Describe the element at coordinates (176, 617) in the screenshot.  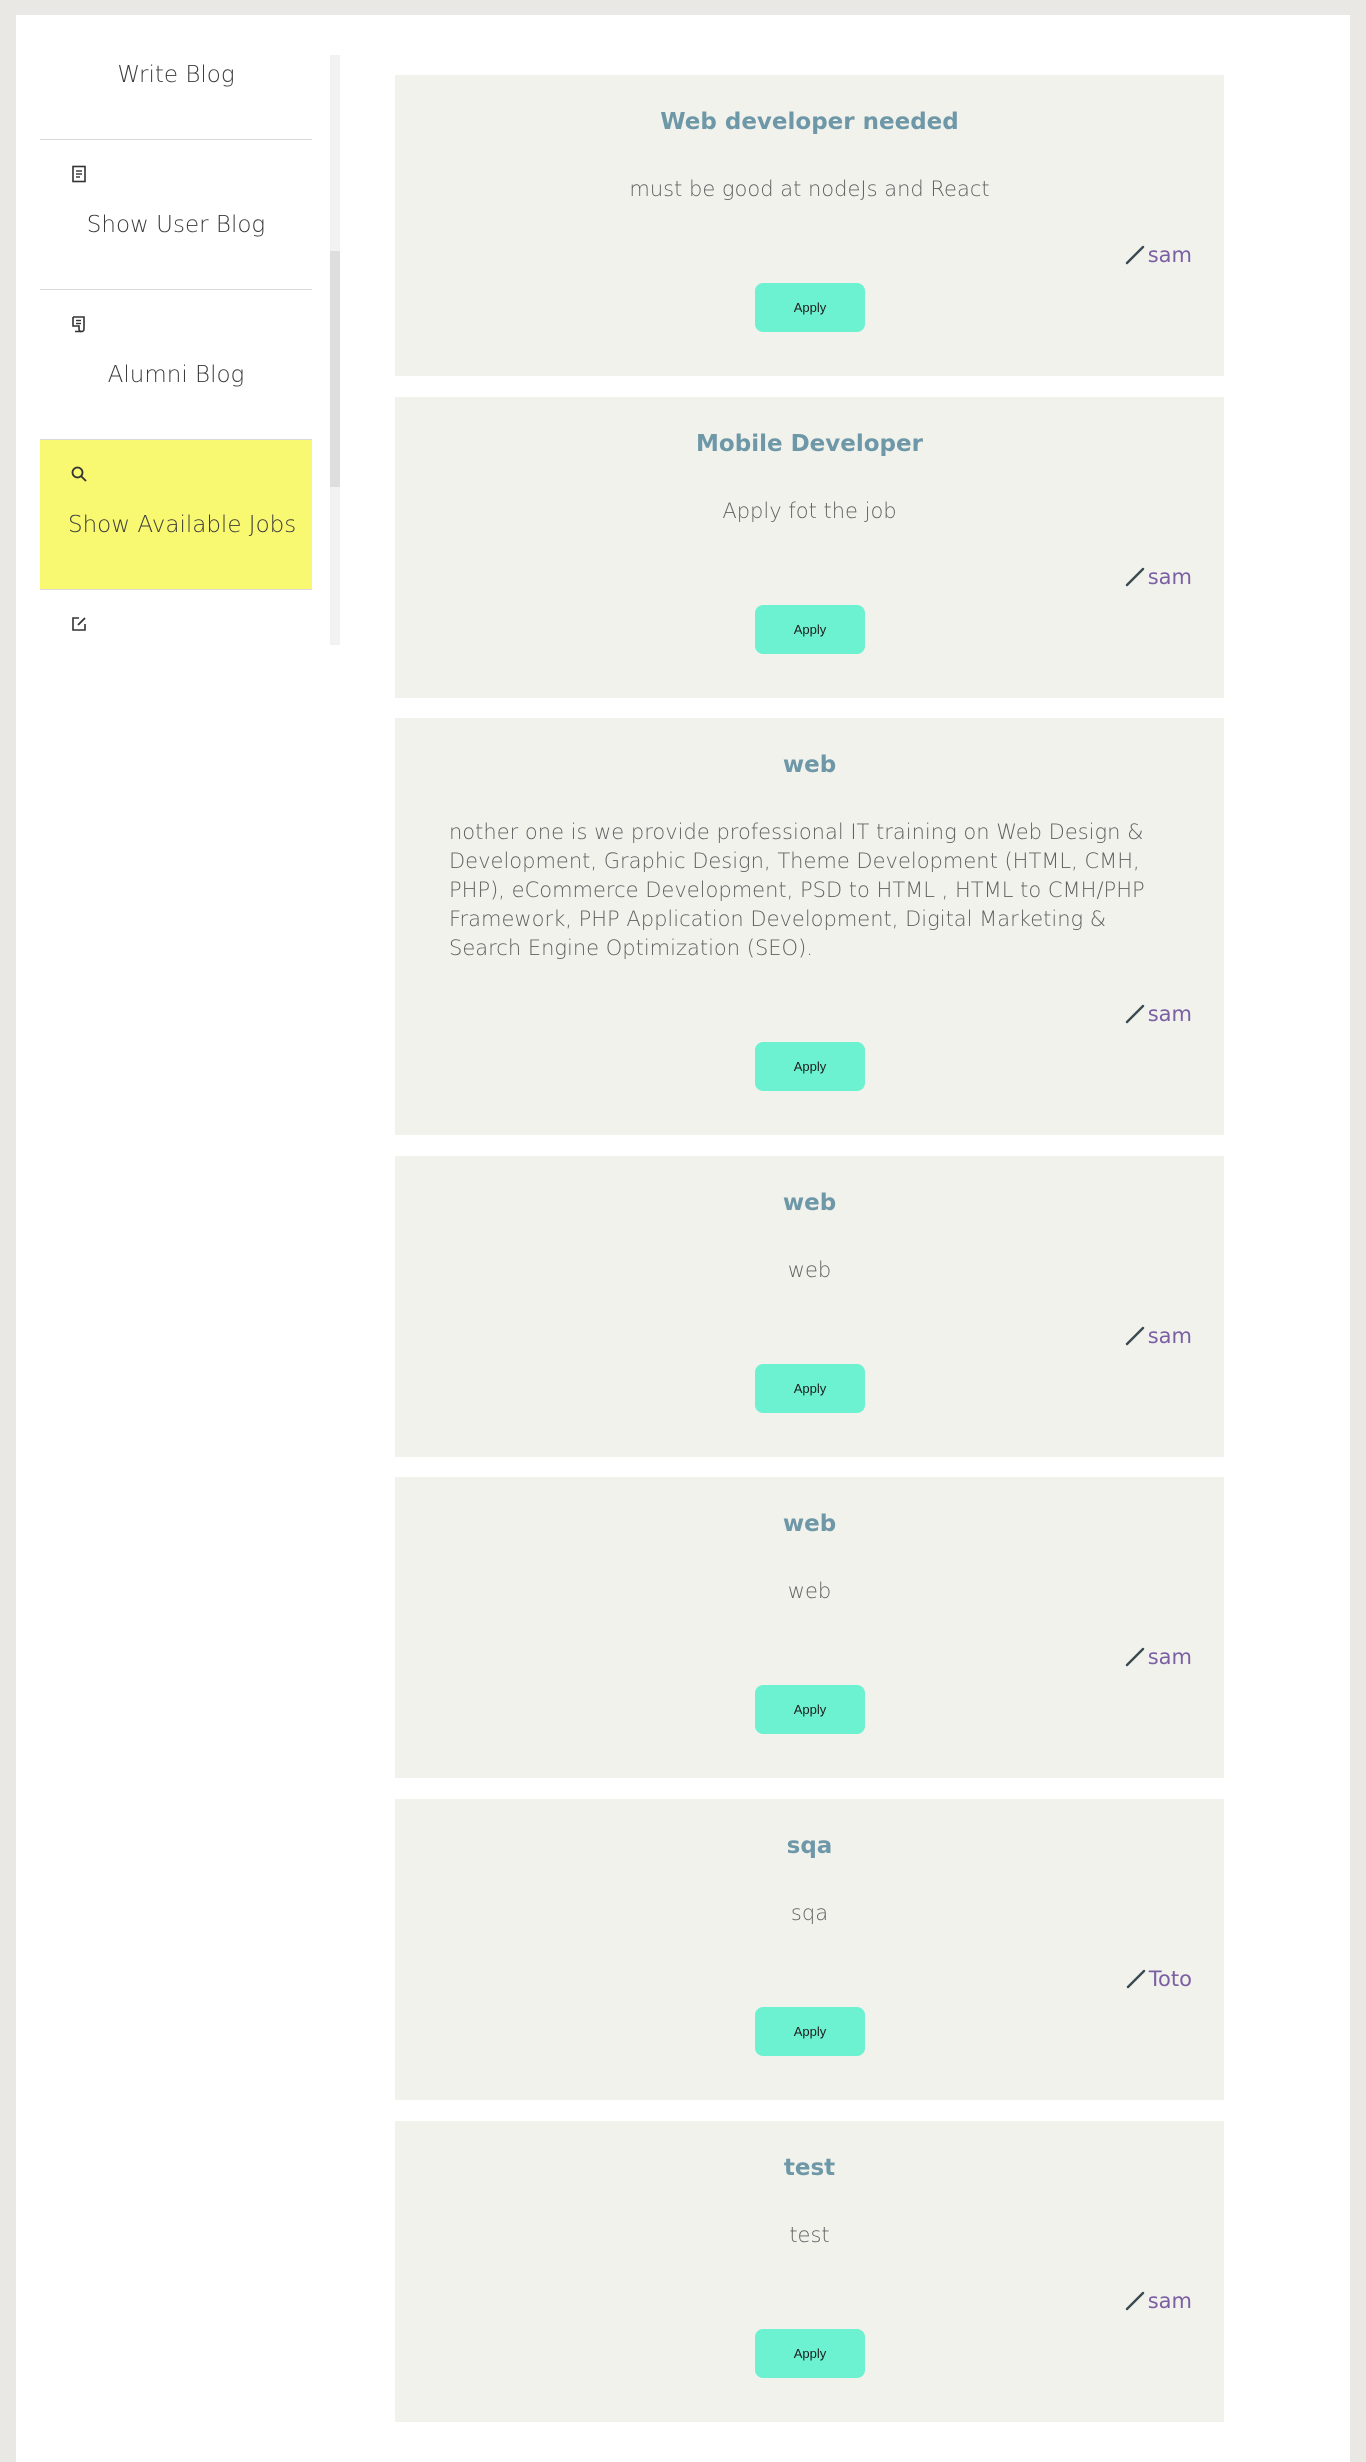
I see `sidebar-item-edit` at that location.